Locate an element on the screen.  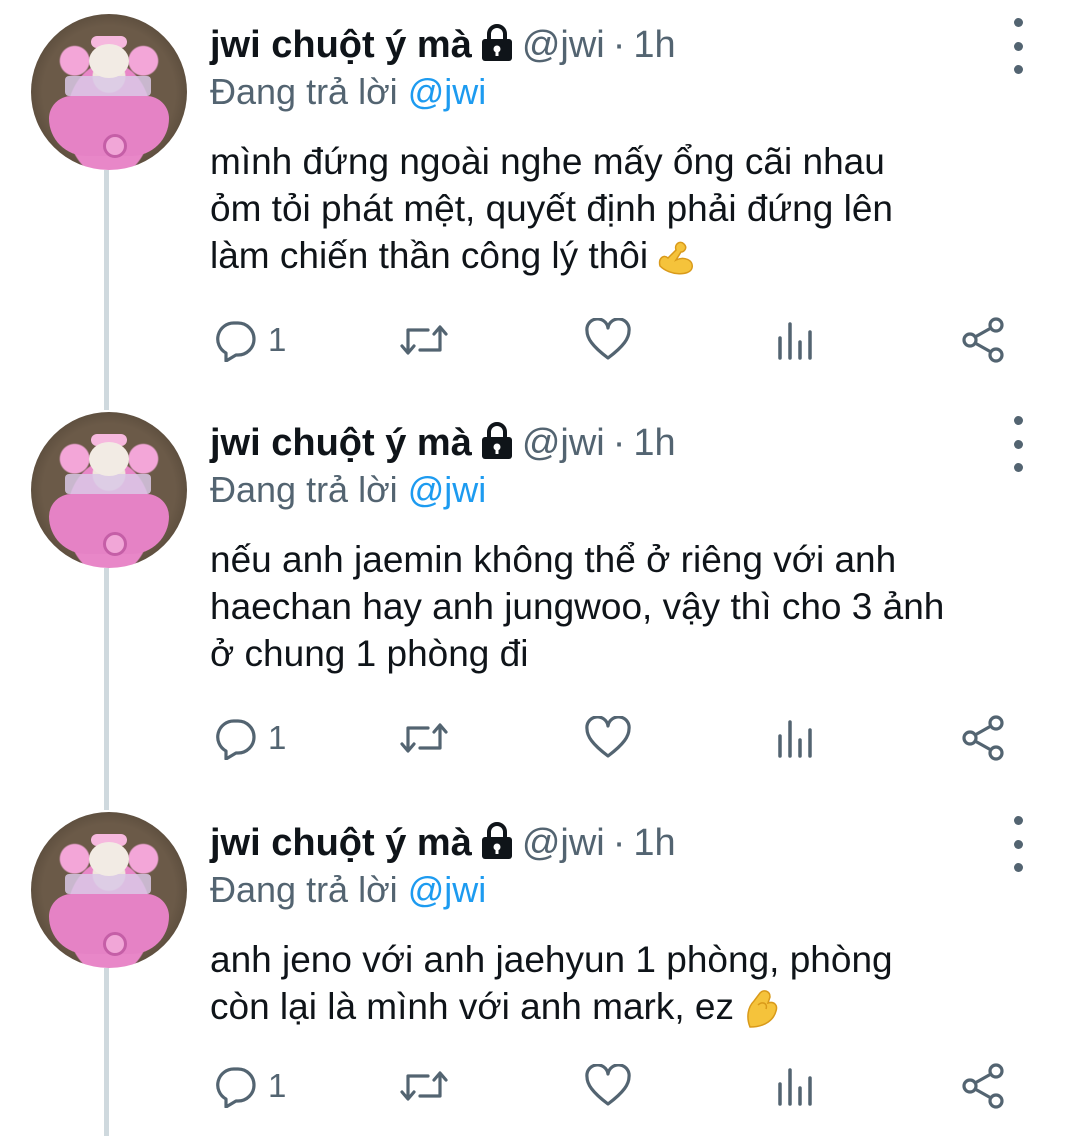
flexed-biceps-icon is located at coordinates (676, 258).